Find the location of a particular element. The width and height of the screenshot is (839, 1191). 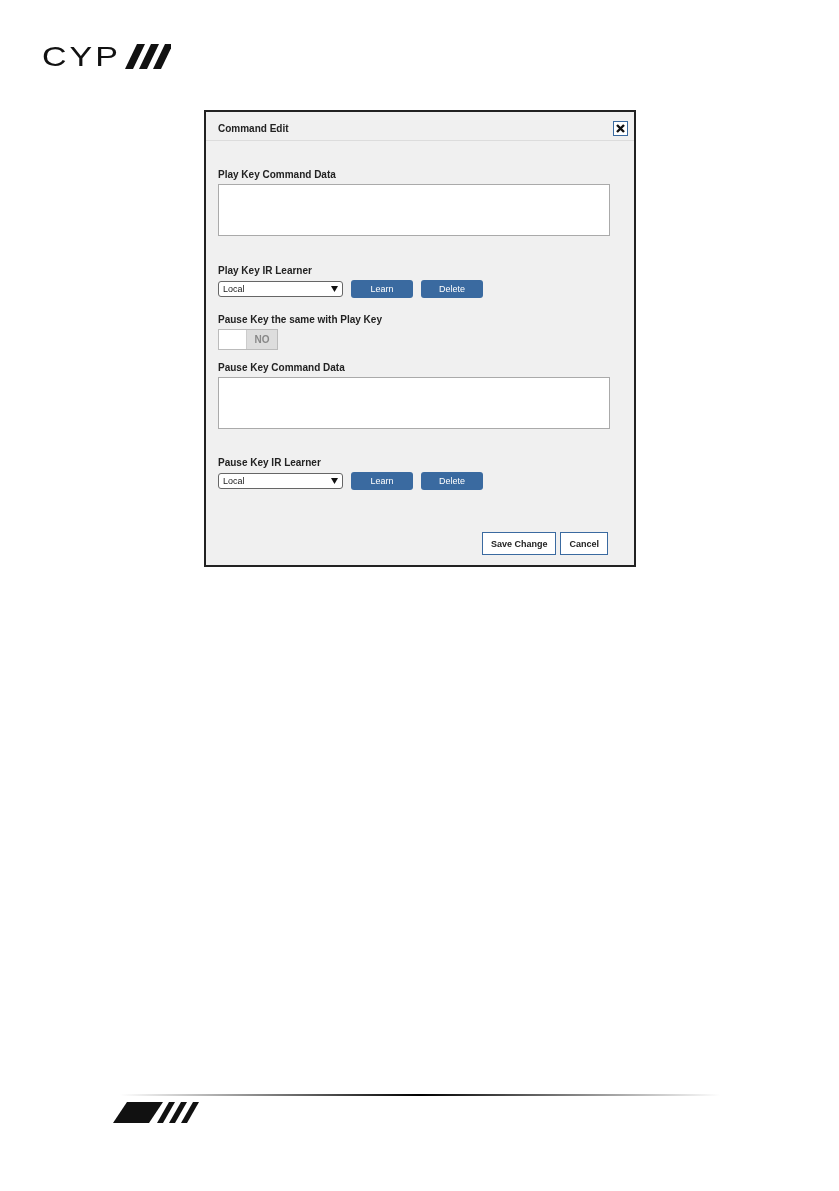

field-label: Pause Key IR Learner is located at coordinates (270, 462).